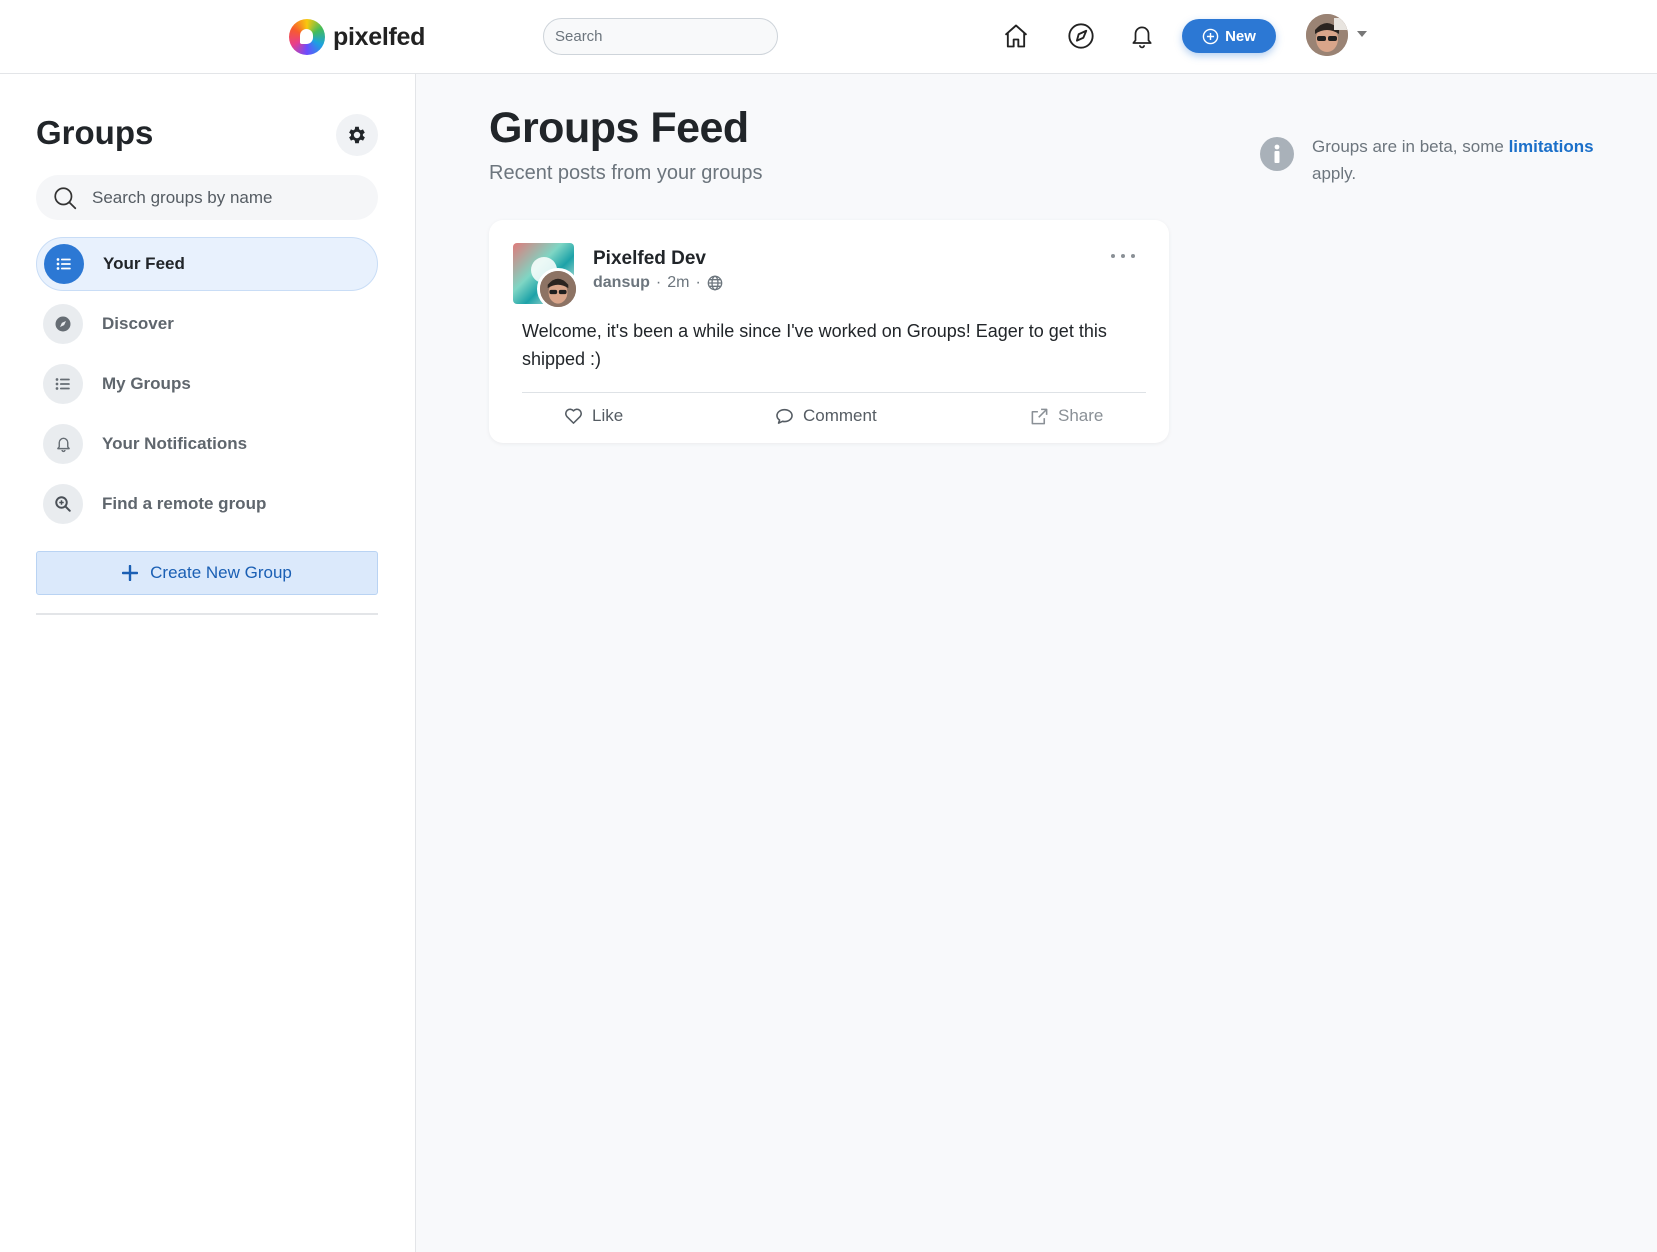 The image size is (1657, 1252). What do you see at coordinates (828, 37) in the screenshot?
I see `top-navbar: pixelfed New` at bounding box center [828, 37].